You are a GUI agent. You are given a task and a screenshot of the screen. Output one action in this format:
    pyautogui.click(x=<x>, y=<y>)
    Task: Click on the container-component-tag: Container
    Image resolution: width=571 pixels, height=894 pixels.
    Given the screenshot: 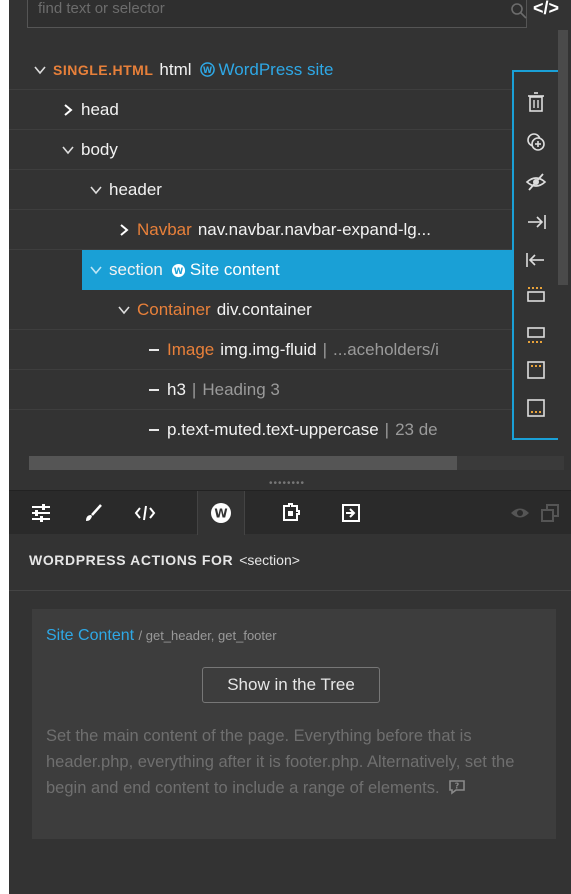 What is the action you would take?
    pyautogui.click(x=174, y=309)
    